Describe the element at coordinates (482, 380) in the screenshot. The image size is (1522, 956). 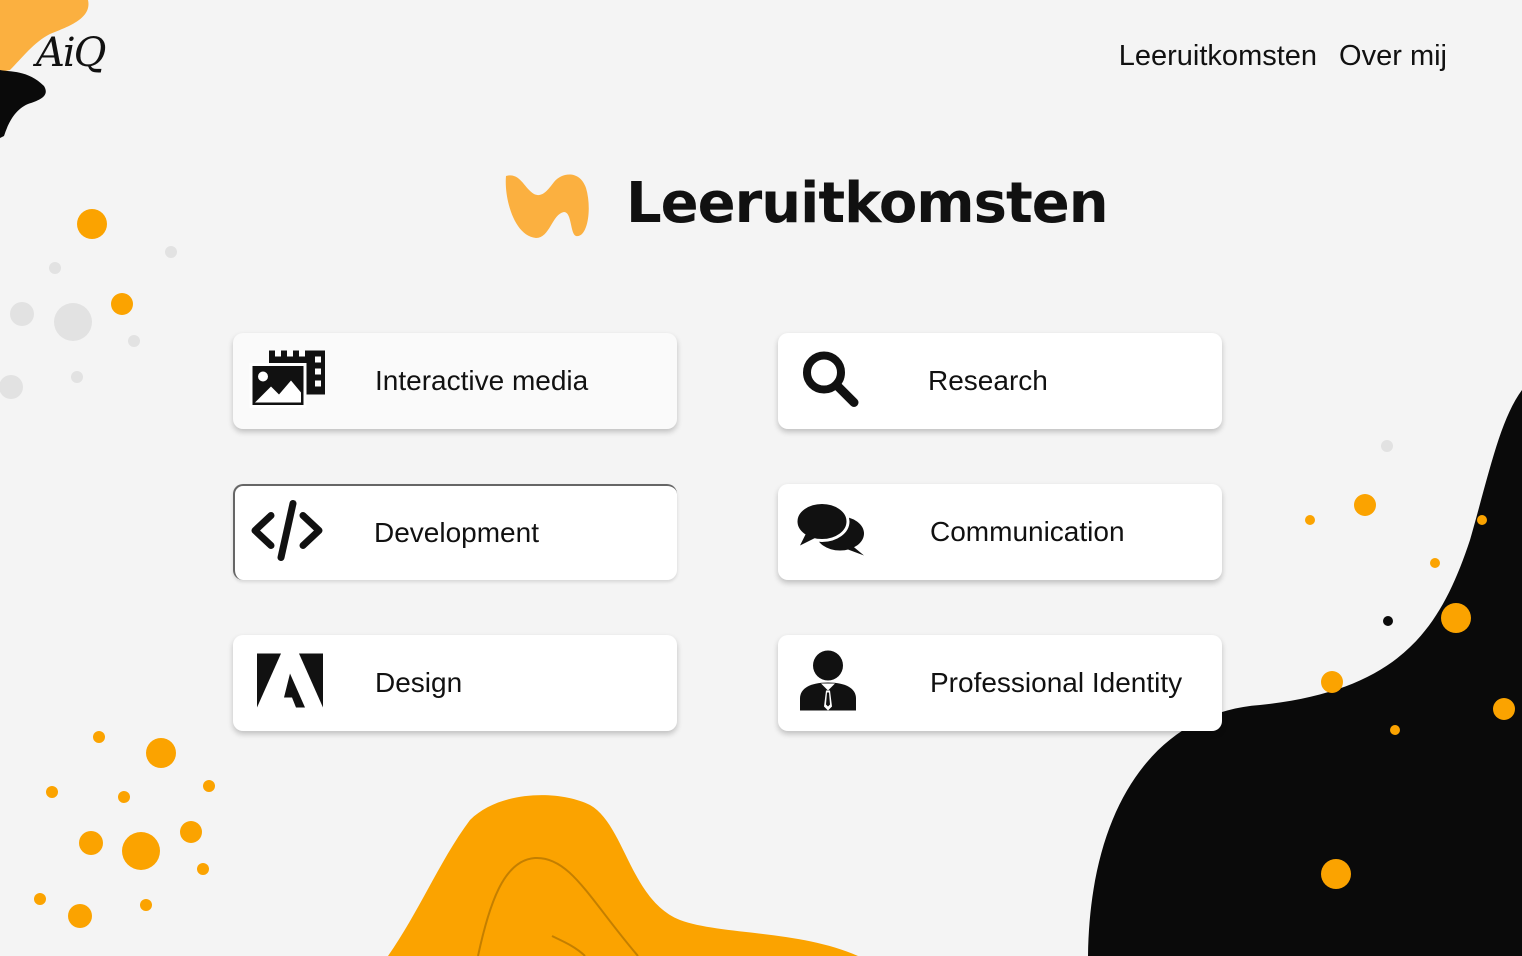
I see `card-label: Interactive media` at that location.